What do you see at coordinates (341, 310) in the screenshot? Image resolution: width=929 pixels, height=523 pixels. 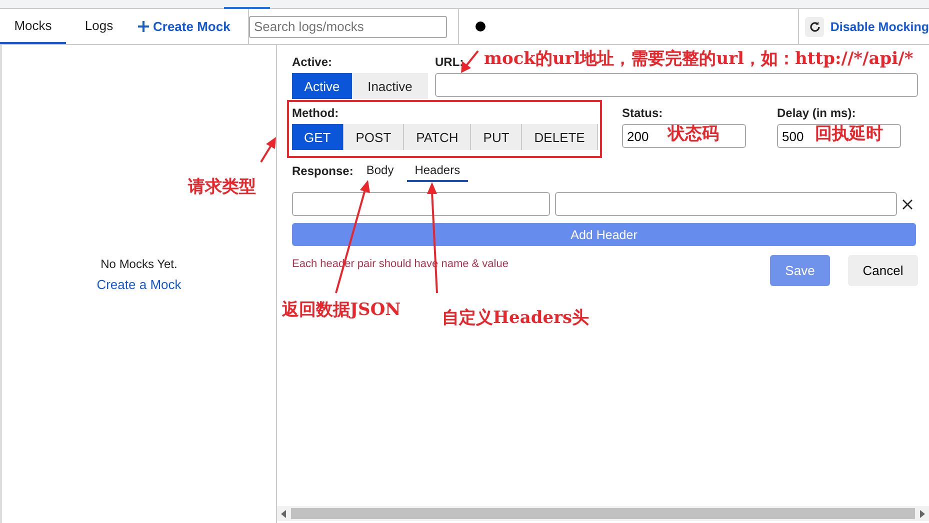 I see `annotation-text: 返回数据JSON` at bounding box center [341, 310].